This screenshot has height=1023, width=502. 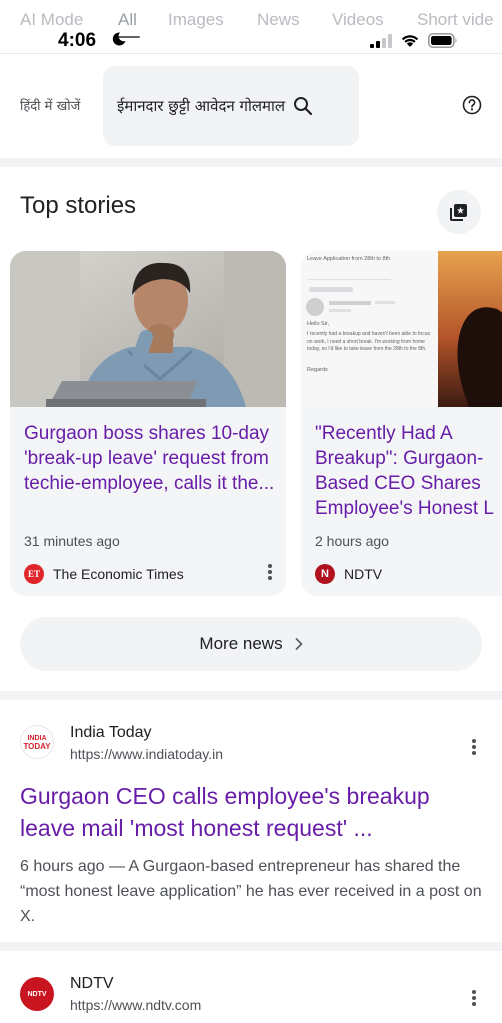 What do you see at coordinates (111, 733) in the screenshot?
I see `result-site-name: India Today` at bounding box center [111, 733].